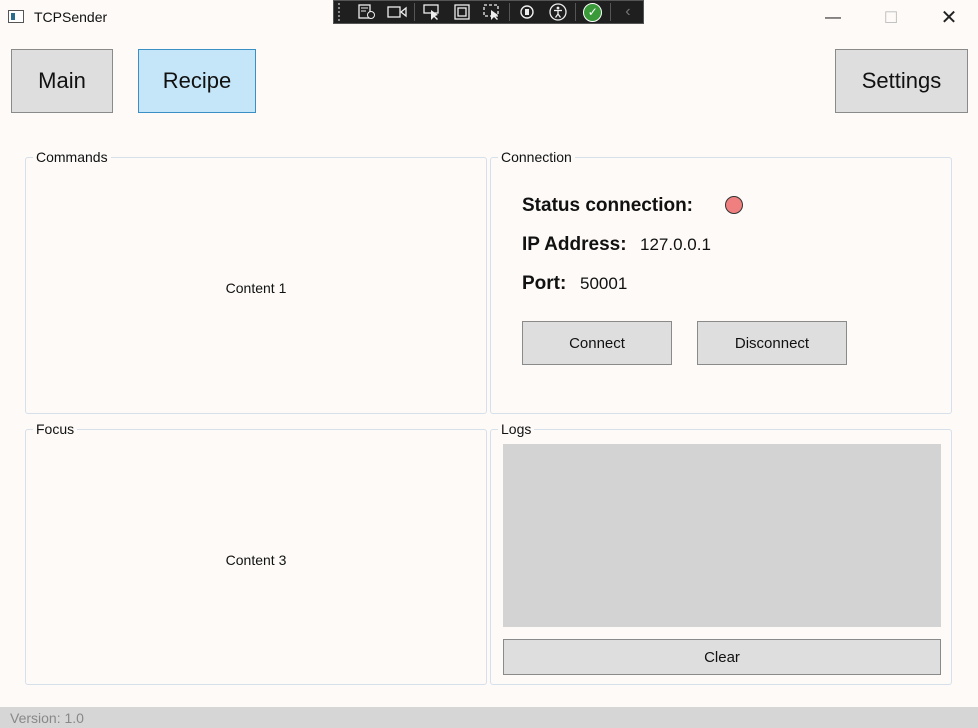  What do you see at coordinates (574, 244) in the screenshot?
I see `ip-address-label: IP Address:` at bounding box center [574, 244].